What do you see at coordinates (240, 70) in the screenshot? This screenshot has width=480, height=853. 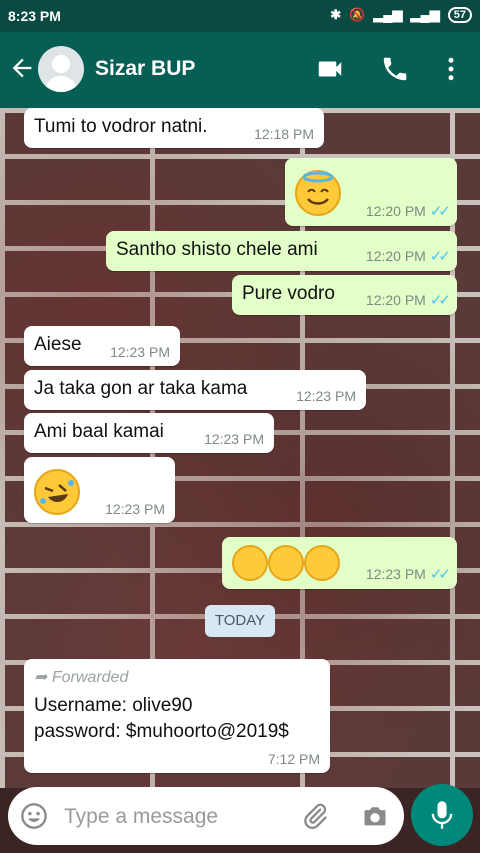 I see `chat-header: Sizar BUP` at bounding box center [240, 70].